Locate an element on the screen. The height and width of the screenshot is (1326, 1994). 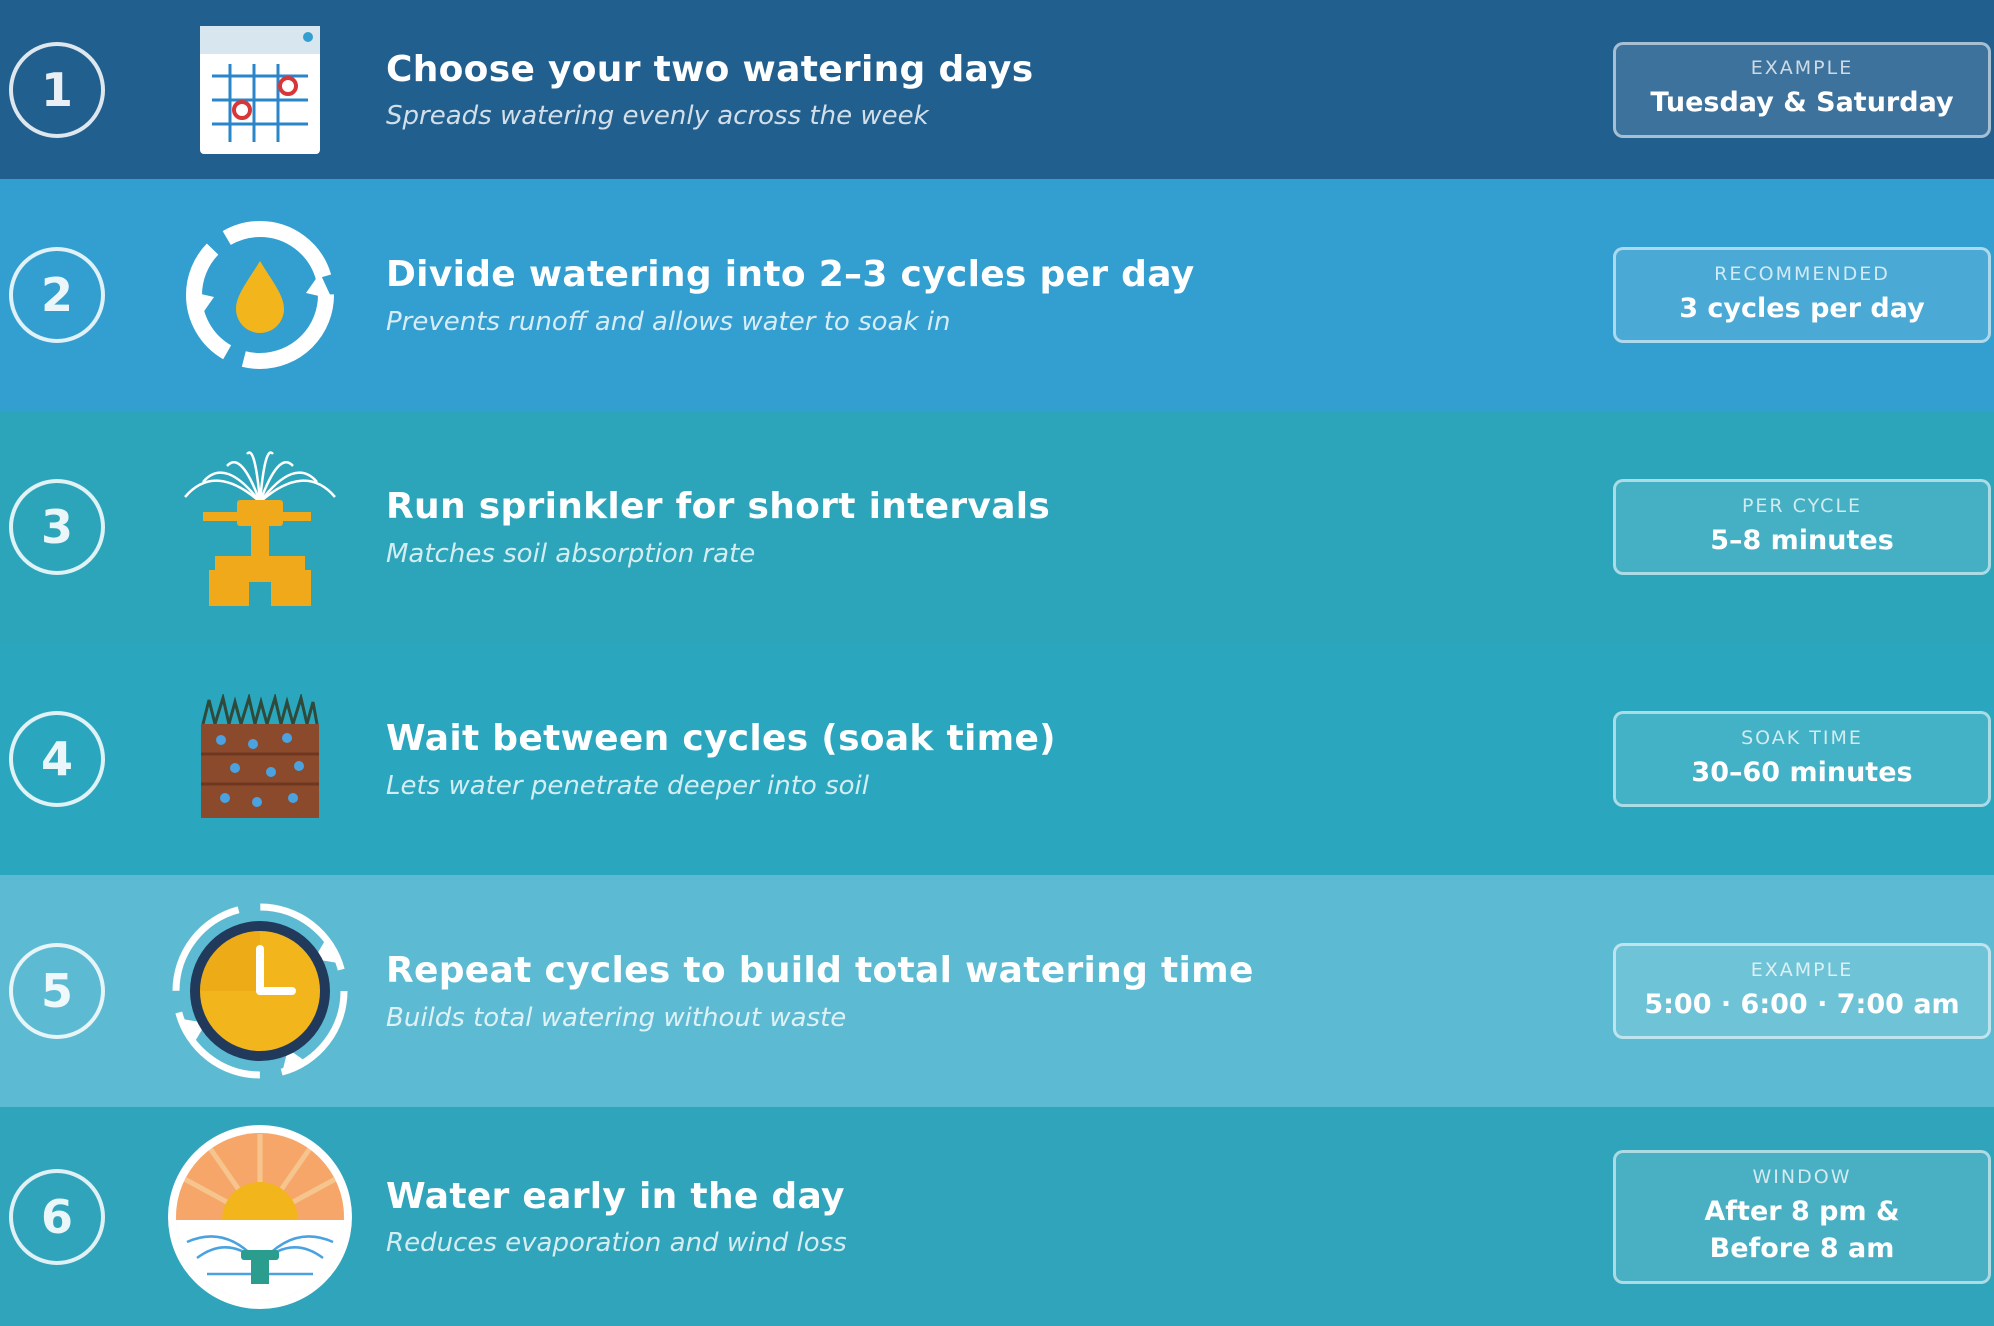
step-subtitle: Builds total watering without waste is located at coordinates (616, 1017).